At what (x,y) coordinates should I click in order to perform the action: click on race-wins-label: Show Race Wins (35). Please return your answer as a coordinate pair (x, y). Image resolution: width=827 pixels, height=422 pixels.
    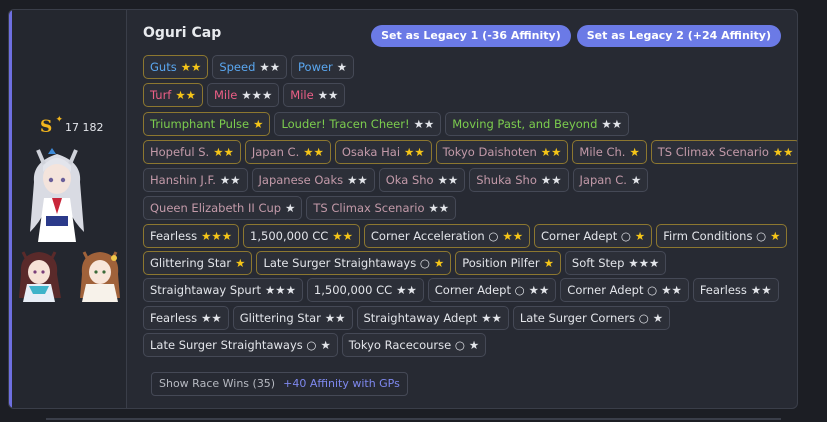
    Looking at the image, I should click on (217, 383).